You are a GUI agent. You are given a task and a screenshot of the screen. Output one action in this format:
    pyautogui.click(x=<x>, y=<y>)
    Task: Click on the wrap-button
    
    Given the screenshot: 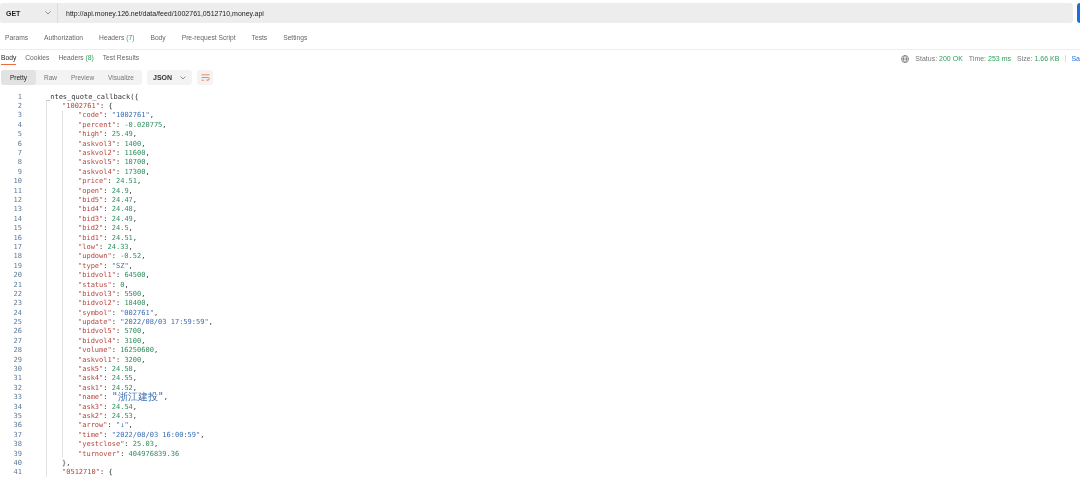 What is the action you would take?
    pyautogui.click(x=205, y=77)
    